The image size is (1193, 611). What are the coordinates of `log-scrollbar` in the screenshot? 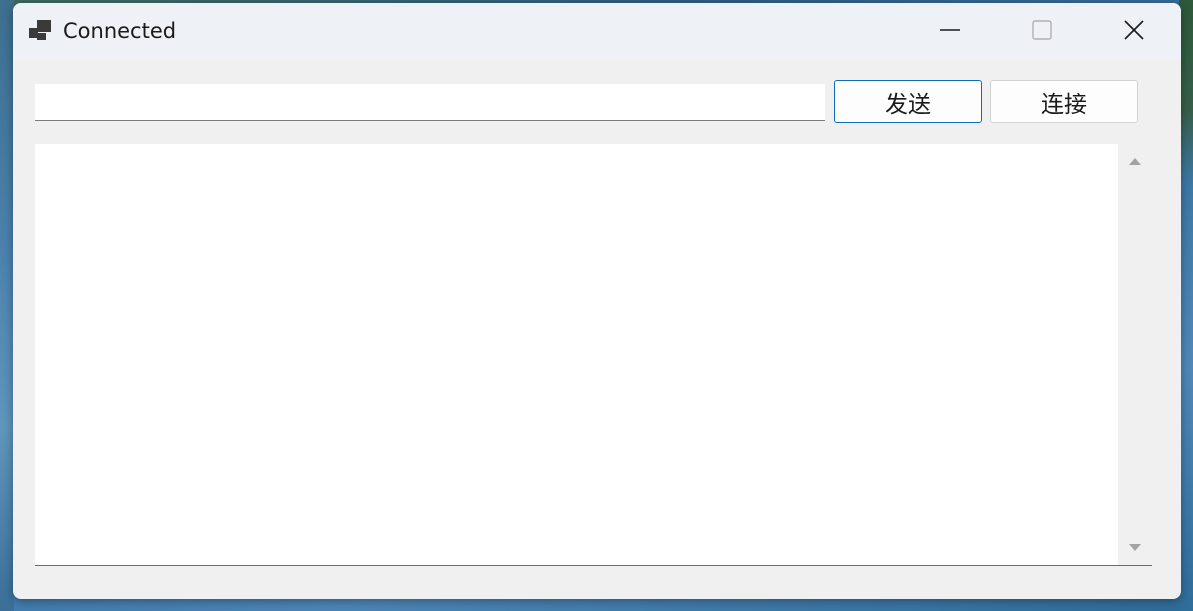 It's located at (1135, 354).